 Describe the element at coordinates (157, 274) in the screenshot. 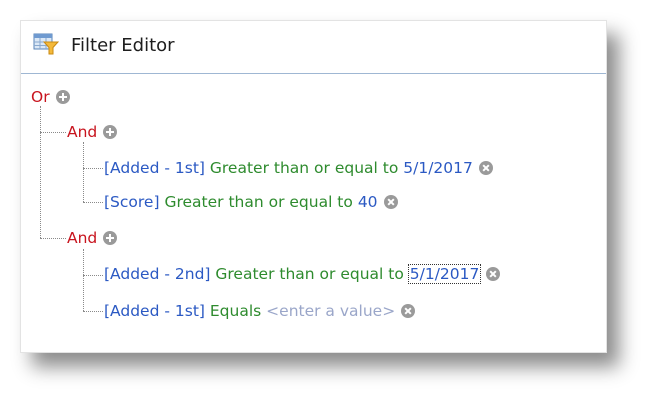

I see `condition-field: [Added - 2nd]` at that location.